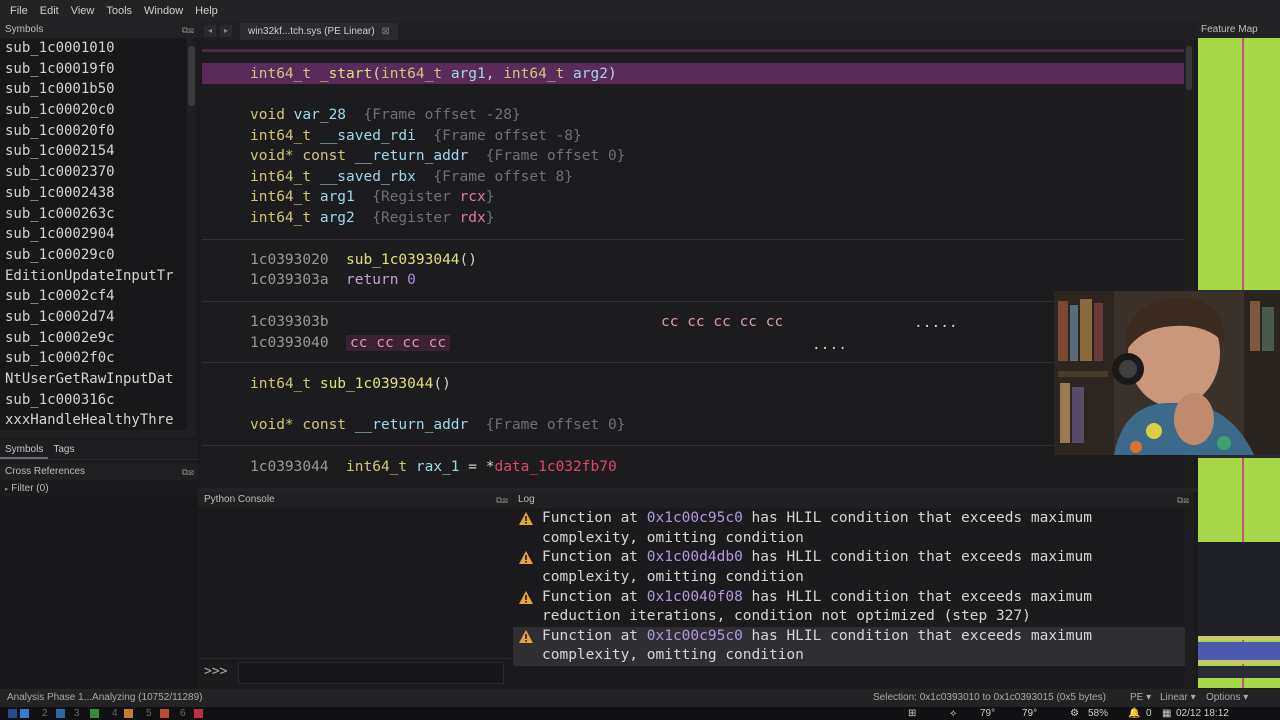 The height and width of the screenshot is (720, 1280). What do you see at coordinates (93, 276) in the screenshot?
I see `symbol-item: EditionUpdateInputTr` at bounding box center [93, 276].